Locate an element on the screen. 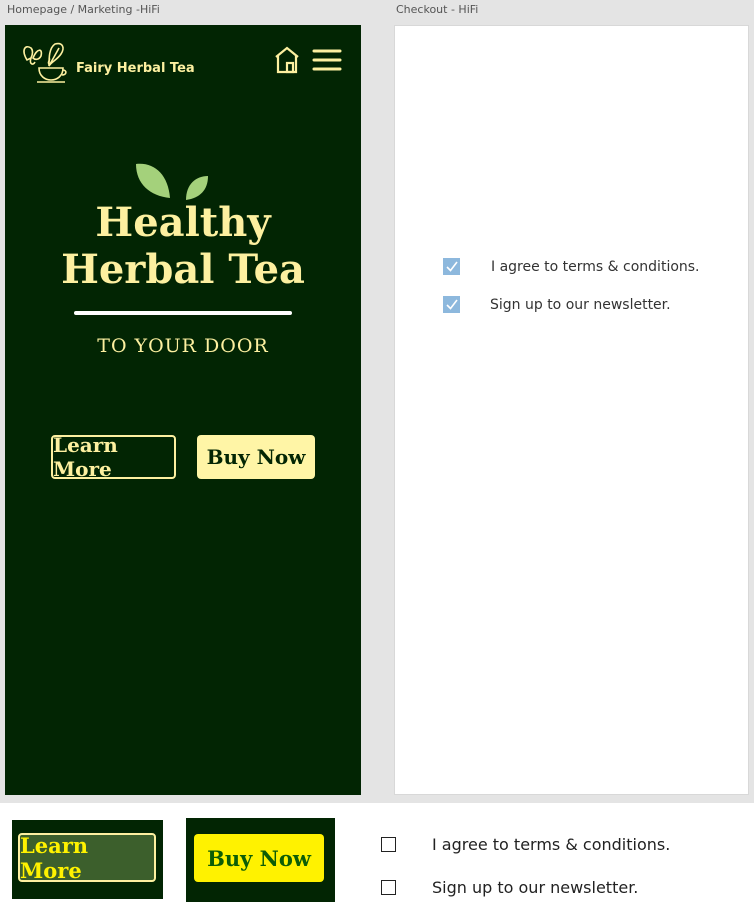 This screenshot has height=916, width=754. terms-label-unchecked: I agree to terms & conditions. is located at coordinates (551, 844).